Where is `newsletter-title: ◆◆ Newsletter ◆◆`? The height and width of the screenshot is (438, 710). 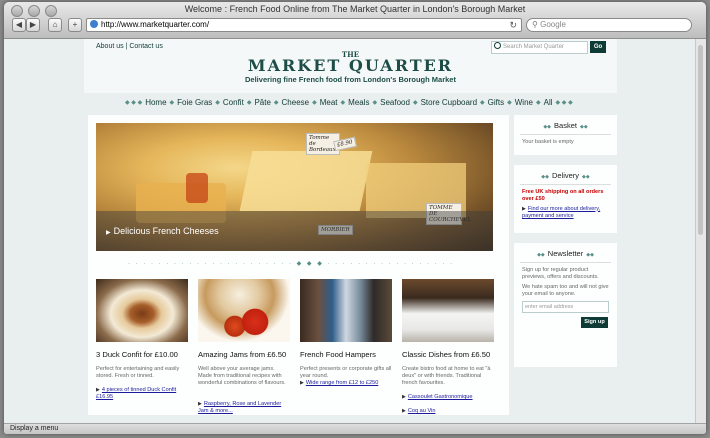
newsletter-title: ◆◆ Newsletter ◆◆ is located at coordinates (565, 250).